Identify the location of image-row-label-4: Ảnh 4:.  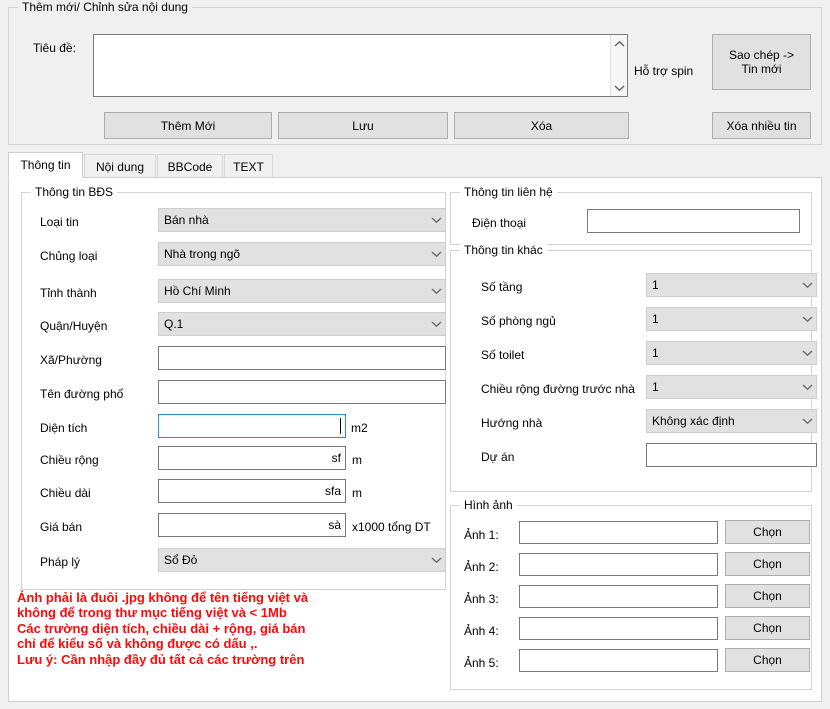
(481, 631).